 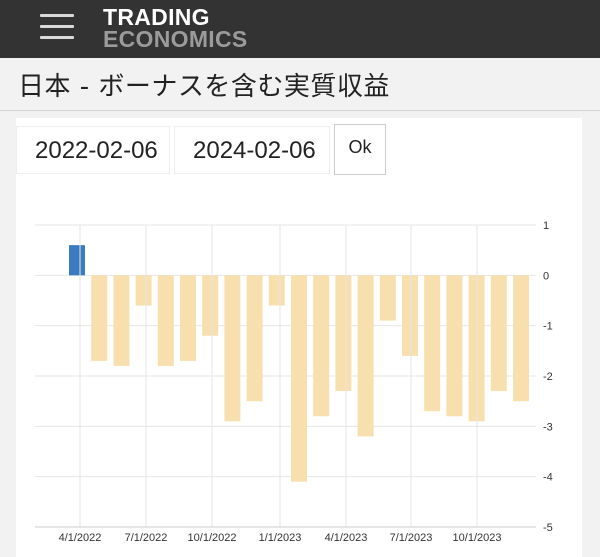 I want to click on x-tick-label: 10/1/2023, so click(x=477, y=538).